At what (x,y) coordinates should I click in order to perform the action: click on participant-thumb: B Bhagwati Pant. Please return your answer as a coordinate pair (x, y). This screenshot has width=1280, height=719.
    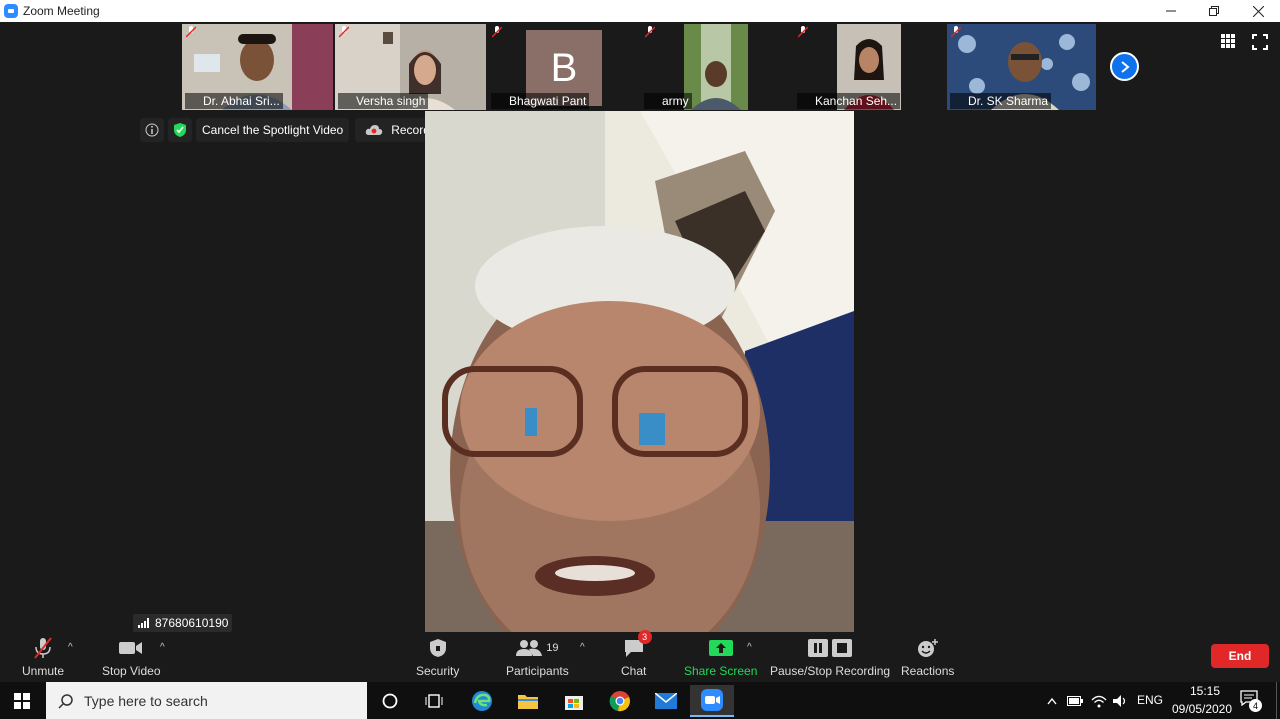
    Looking at the image, I should click on (563, 67).